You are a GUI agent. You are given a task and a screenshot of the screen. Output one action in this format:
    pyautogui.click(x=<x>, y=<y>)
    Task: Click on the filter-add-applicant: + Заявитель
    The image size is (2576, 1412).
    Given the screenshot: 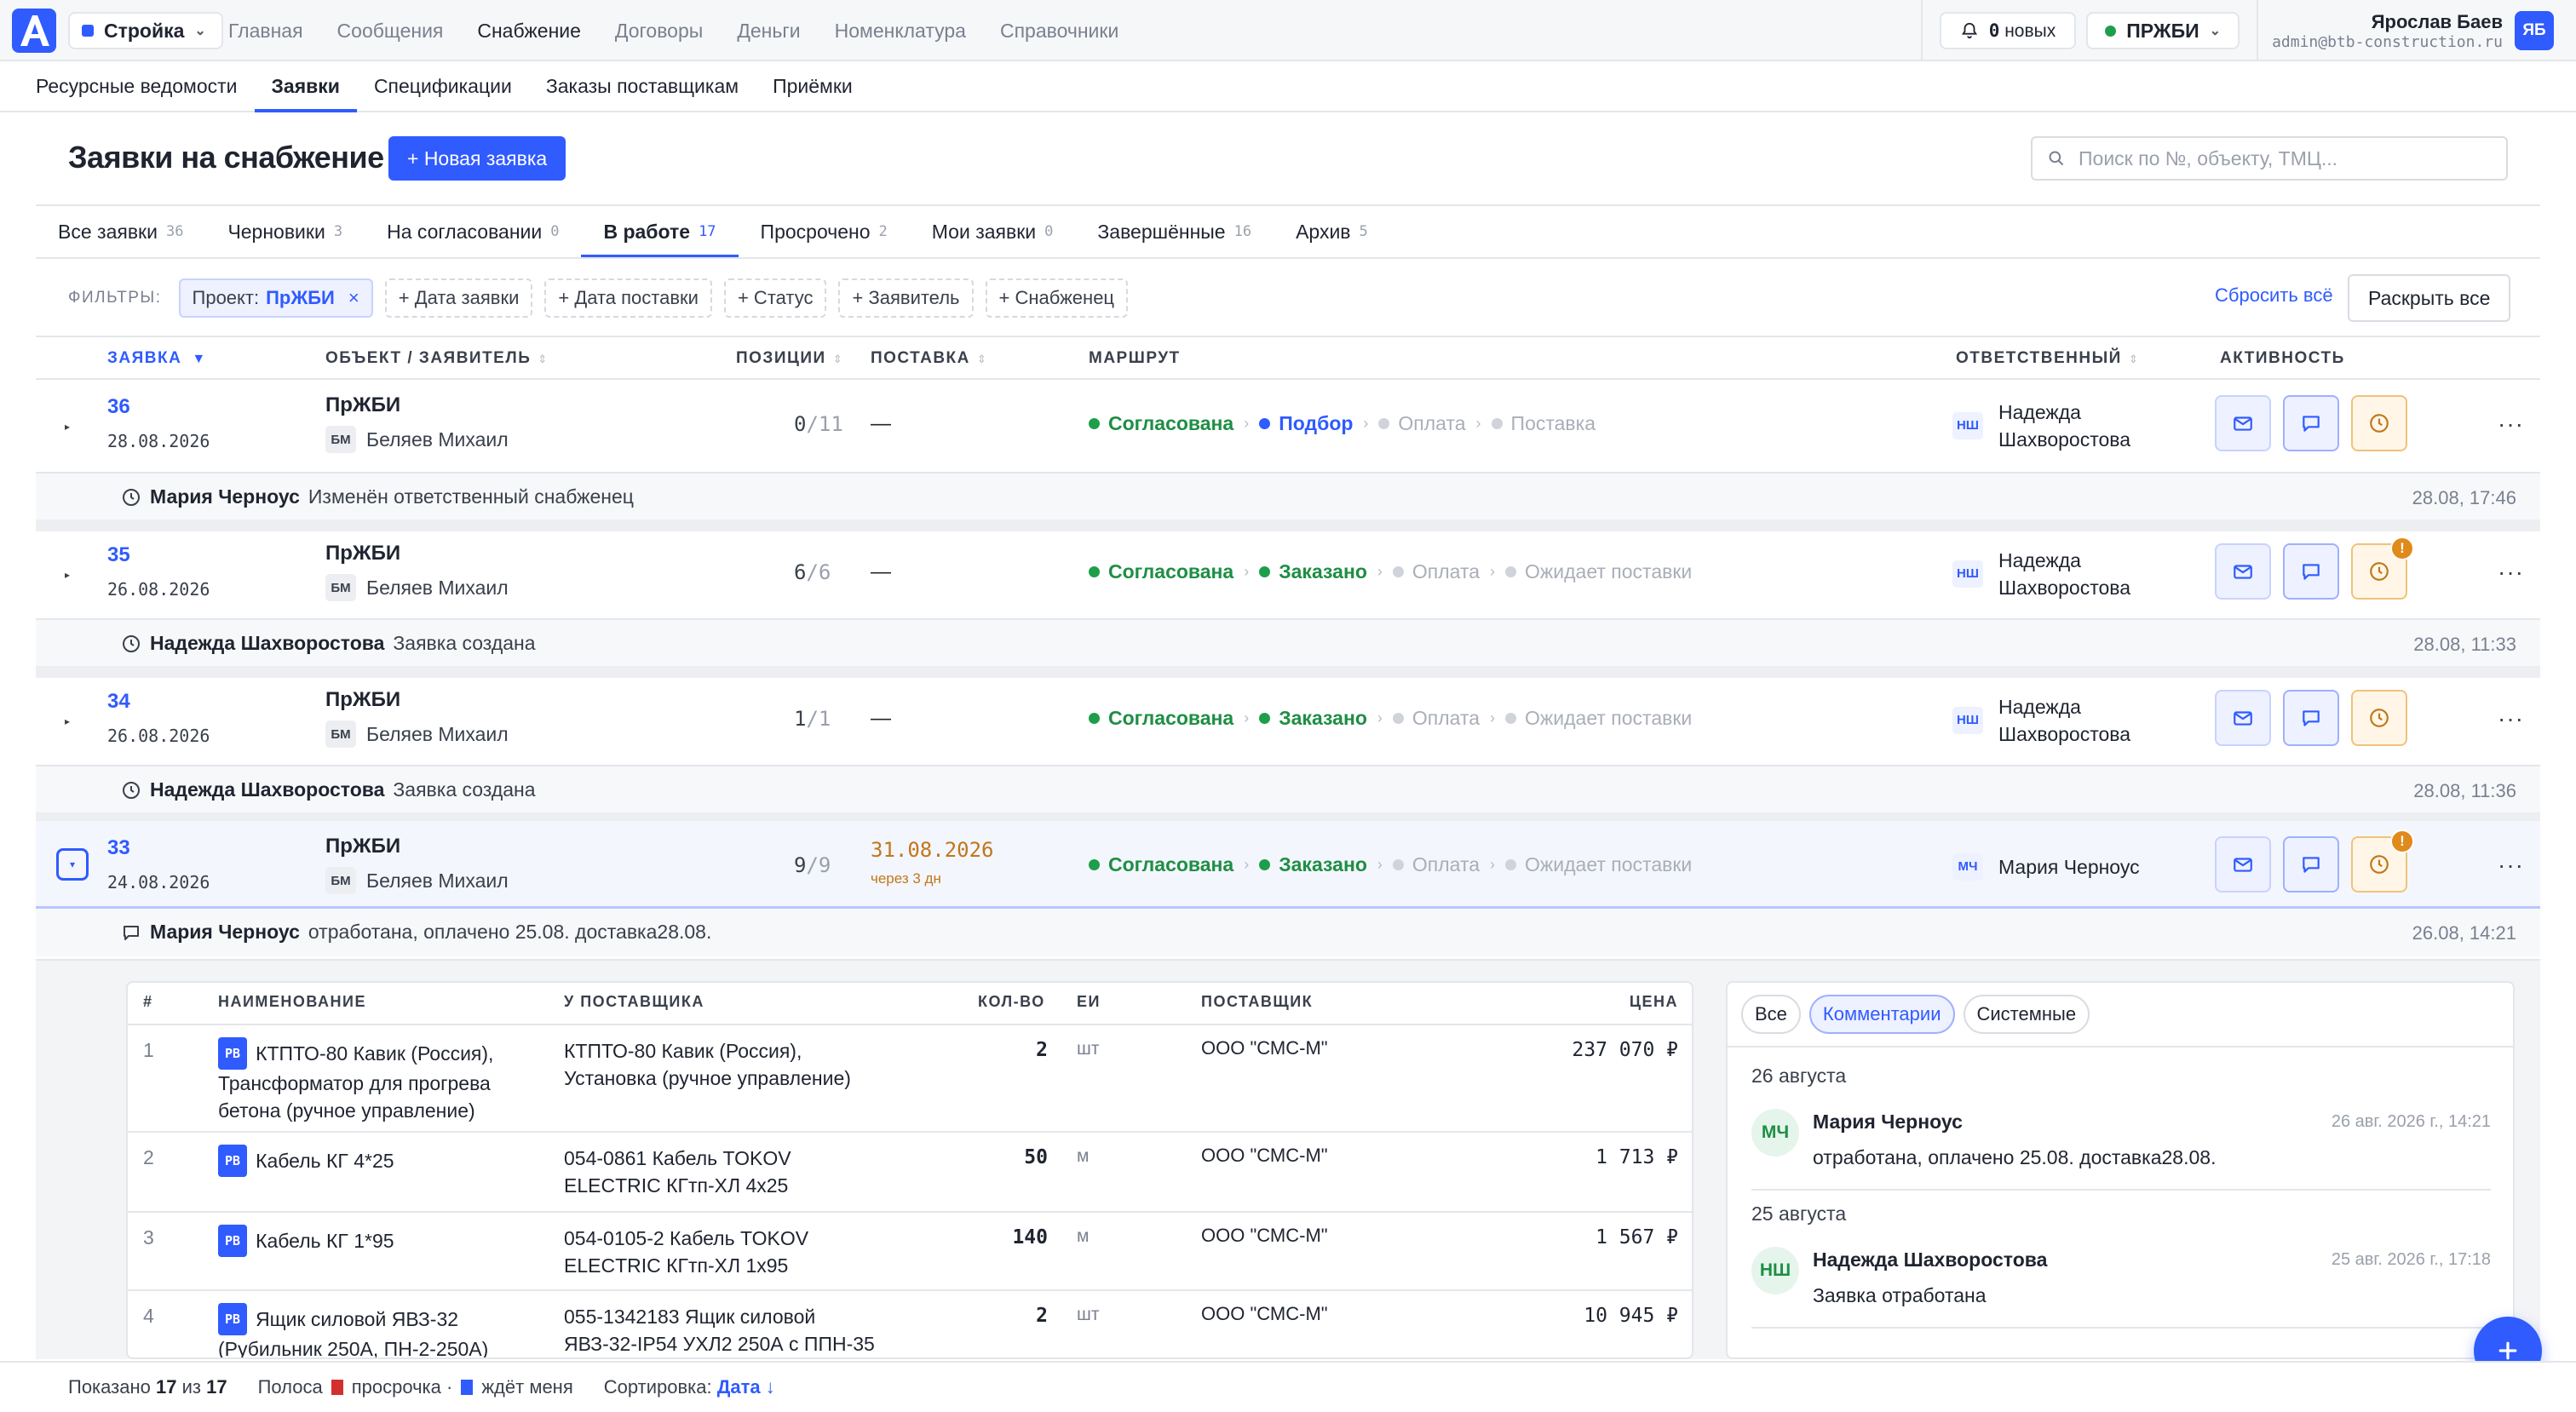 What is the action you would take?
    pyautogui.click(x=906, y=298)
    